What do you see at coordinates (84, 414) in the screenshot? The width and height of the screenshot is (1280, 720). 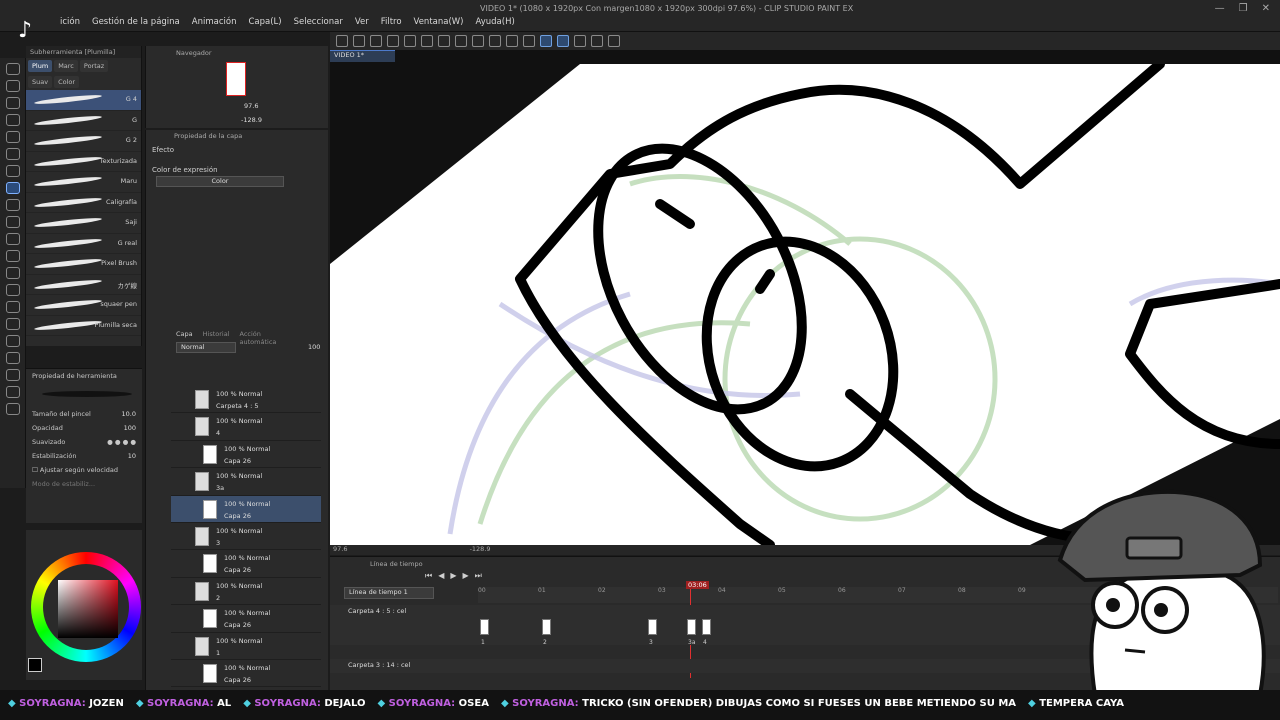 I see `brush-size-row: Tamaño del pincel 10.0` at bounding box center [84, 414].